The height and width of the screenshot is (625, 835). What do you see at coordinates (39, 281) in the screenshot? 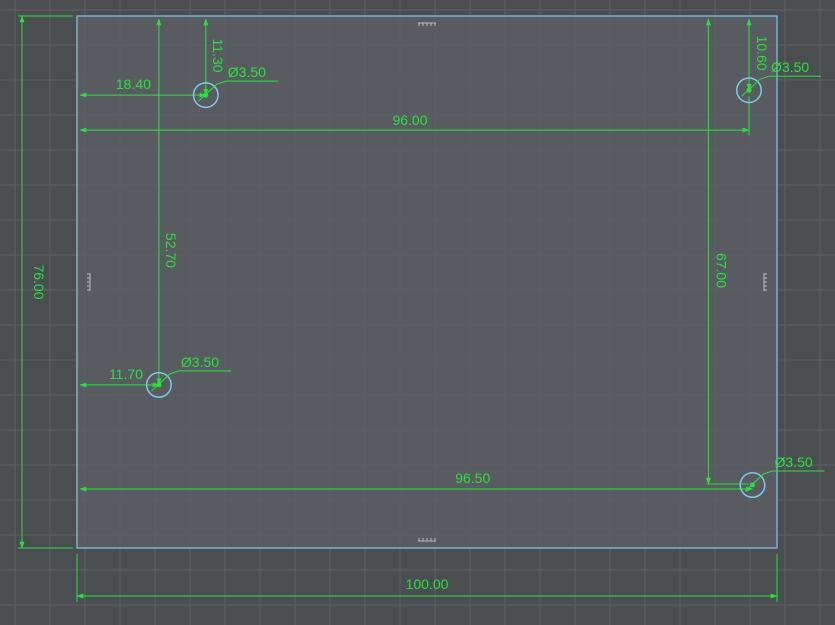
I see `dim-overall-height: 76.00` at bounding box center [39, 281].